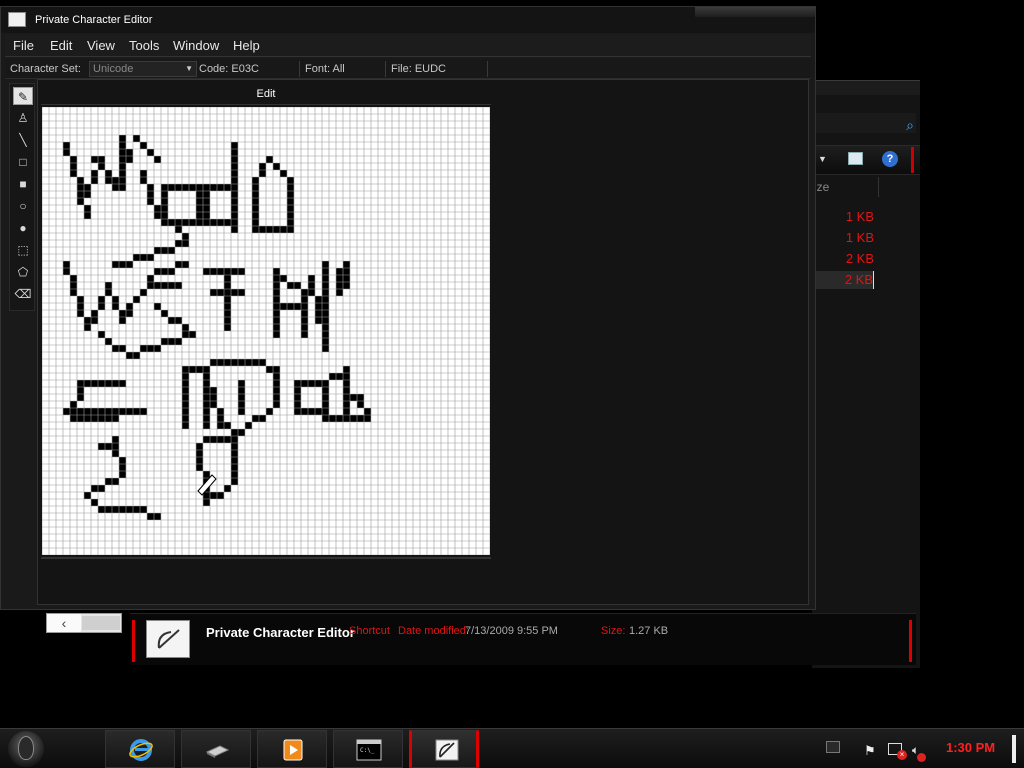 The image size is (1024, 768). I want to click on clock: 1:30 PM, so click(970, 747).